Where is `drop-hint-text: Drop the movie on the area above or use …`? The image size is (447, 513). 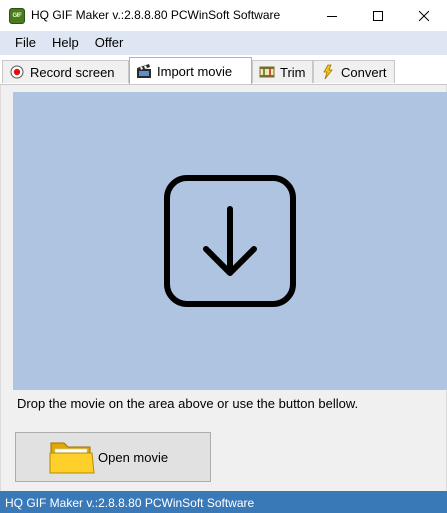 drop-hint-text: Drop the movie on the area above or use … is located at coordinates (188, 403).